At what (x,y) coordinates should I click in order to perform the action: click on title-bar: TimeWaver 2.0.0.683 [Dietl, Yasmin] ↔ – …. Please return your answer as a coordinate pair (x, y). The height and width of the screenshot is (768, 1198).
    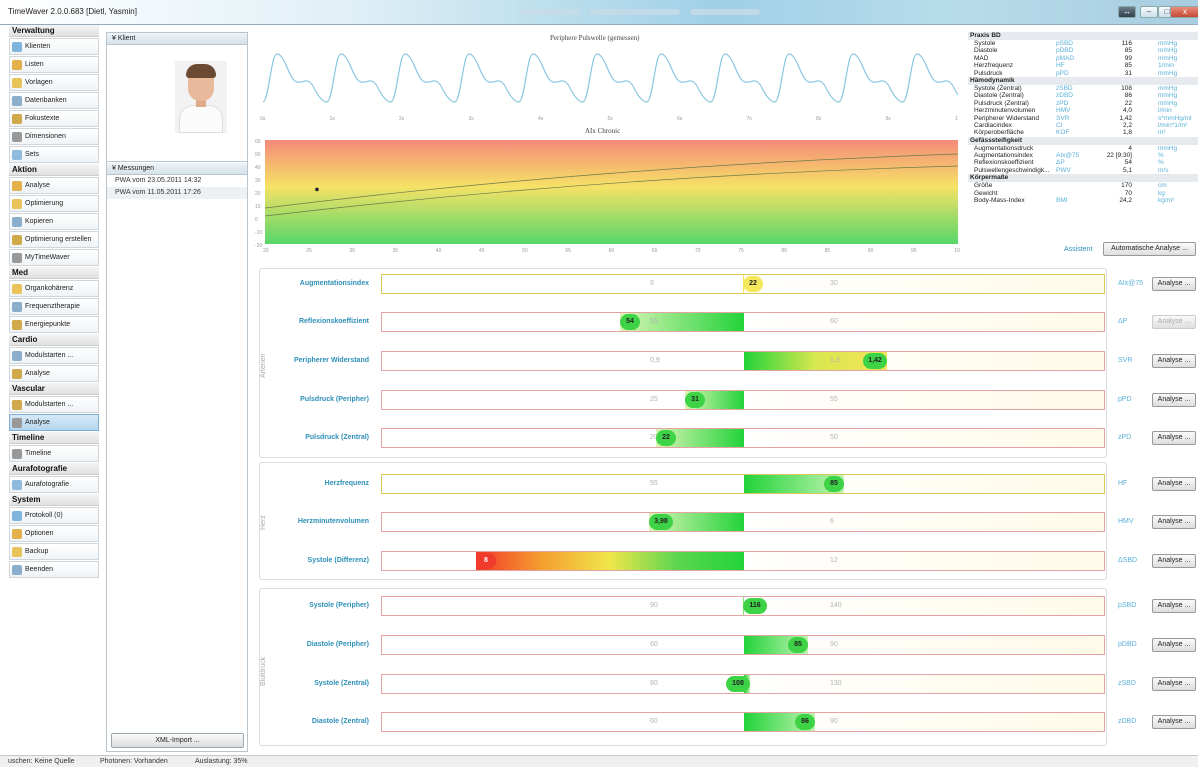
    Looking at the image, I should click on (599, 12).